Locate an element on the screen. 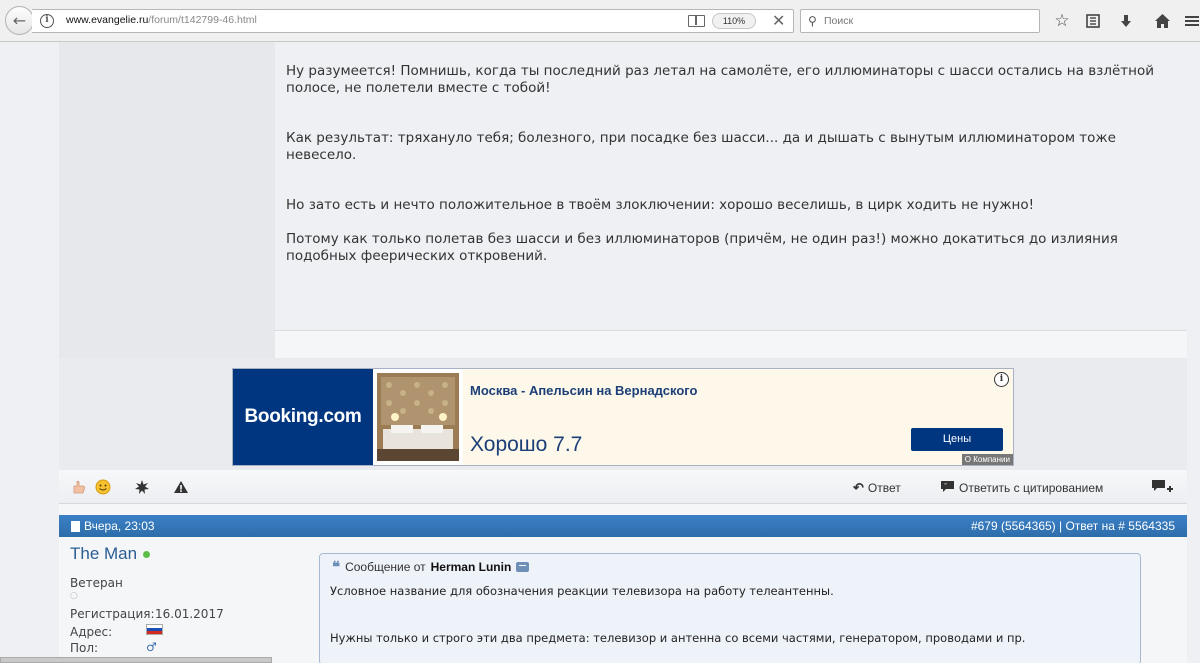 This screenshot has width=1200, height=663. quote-bubble-icon: “ is located at coordinates (947, 488).